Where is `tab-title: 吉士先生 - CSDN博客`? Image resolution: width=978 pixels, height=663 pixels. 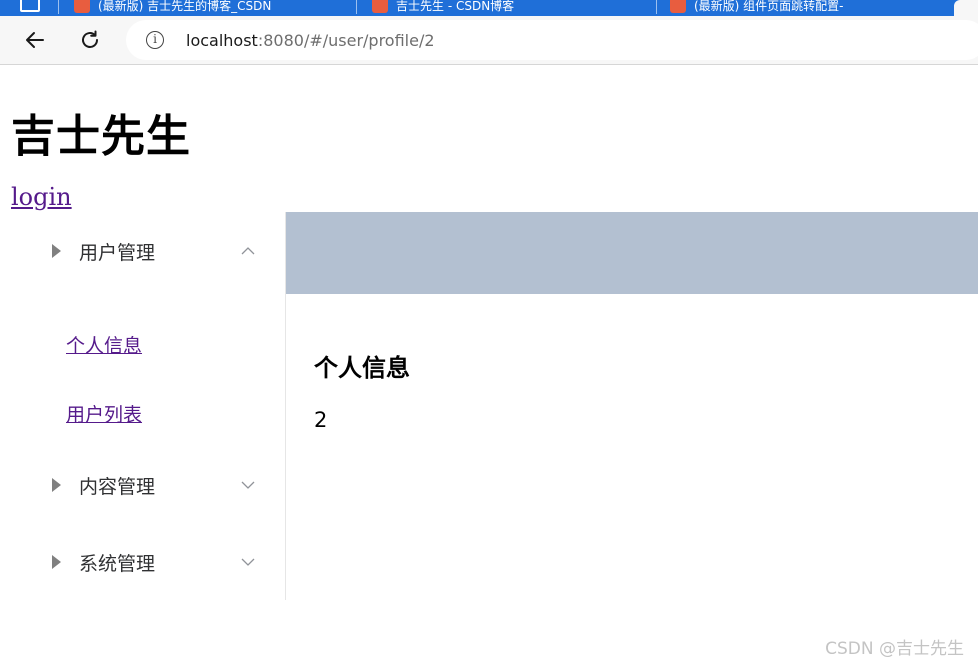 tab-title: 吉士先生 - CSDN博客 is located at coordinates (455, 6).